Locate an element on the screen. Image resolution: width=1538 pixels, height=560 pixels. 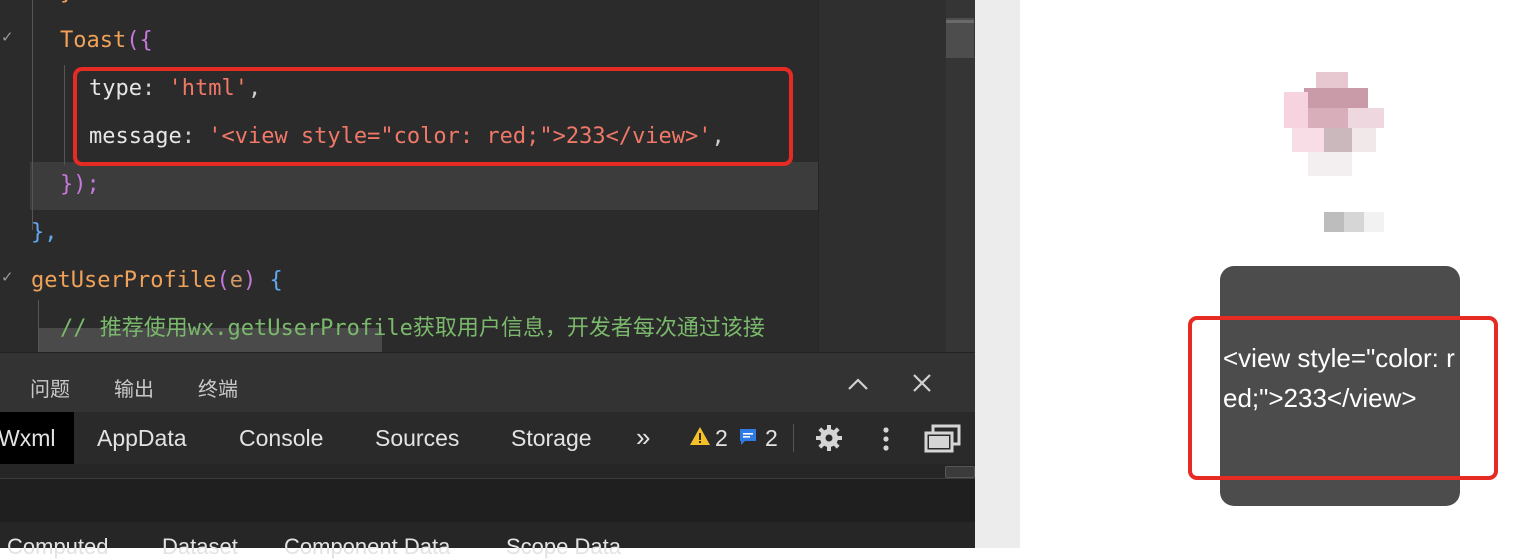
subtab-dataset: Dataset is located at coordinates (200, 547).